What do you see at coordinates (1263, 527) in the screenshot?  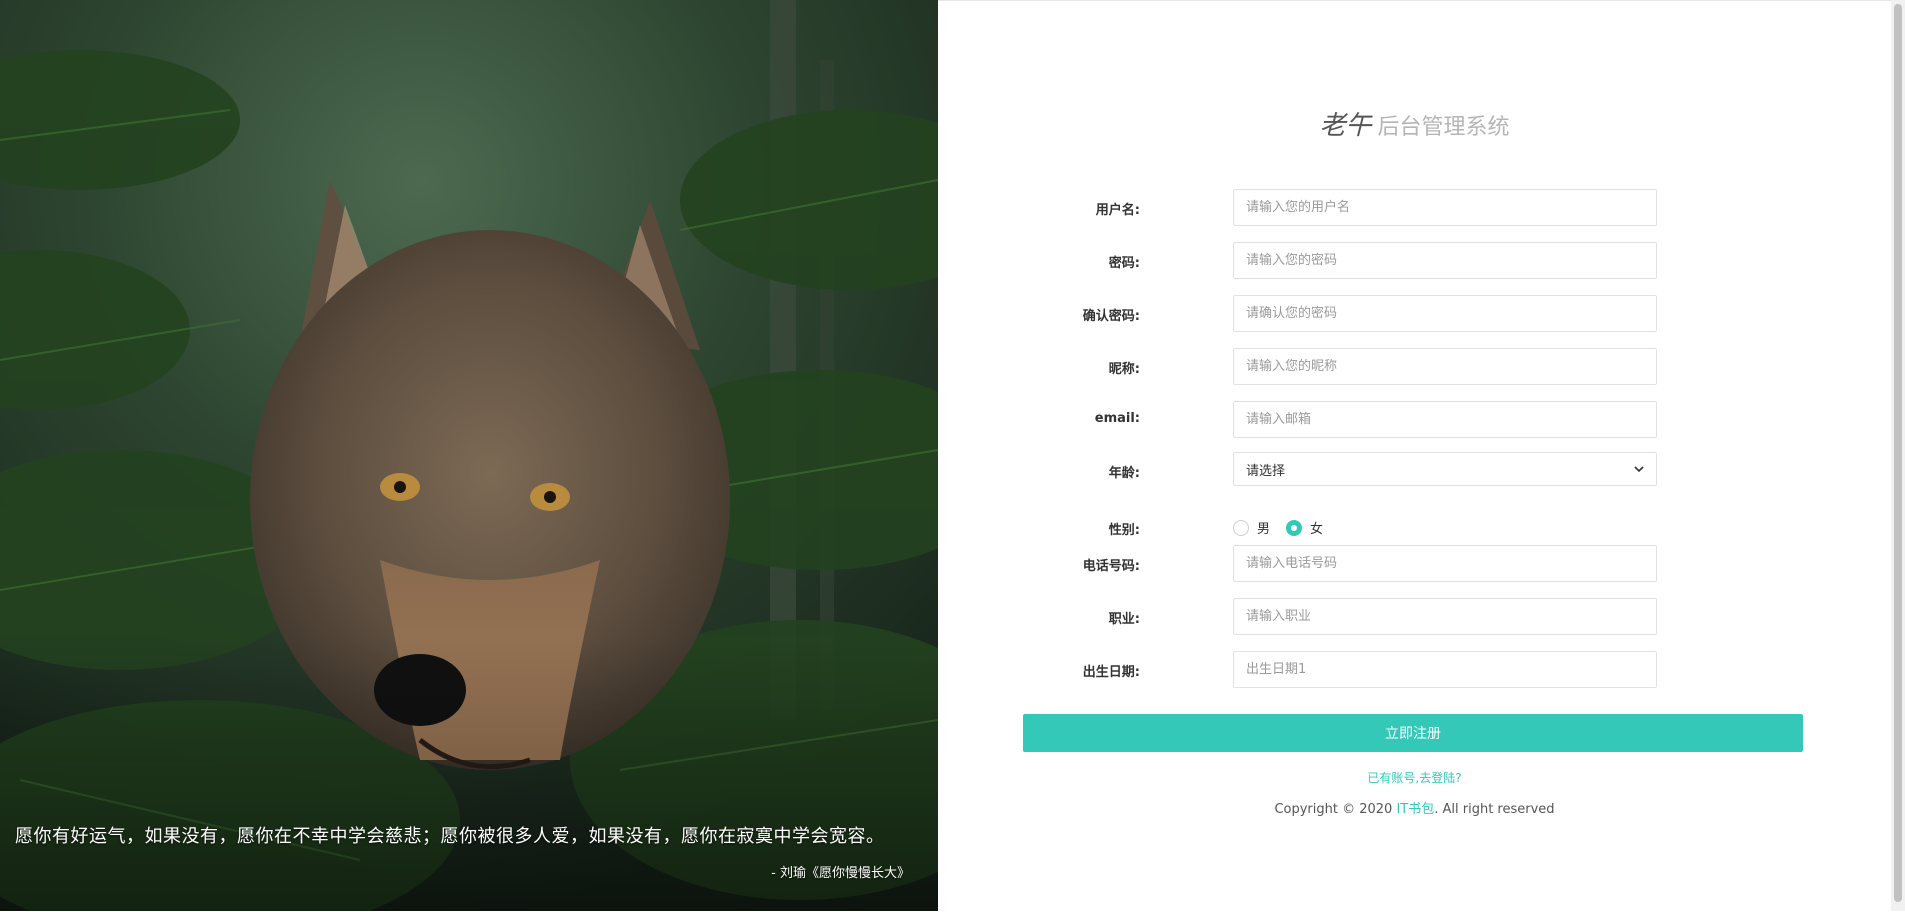 I see `gender-option-male: 男` at bounding box center [1263, 527].